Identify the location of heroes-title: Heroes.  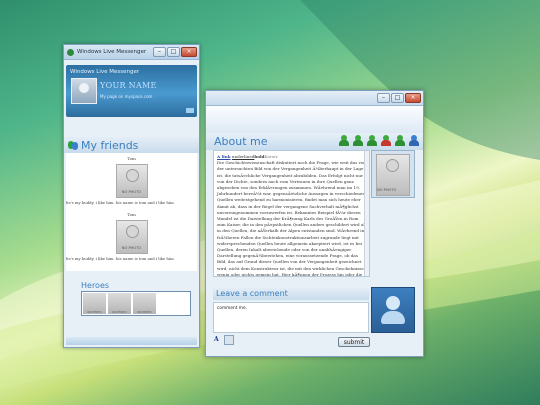
(95, 285).